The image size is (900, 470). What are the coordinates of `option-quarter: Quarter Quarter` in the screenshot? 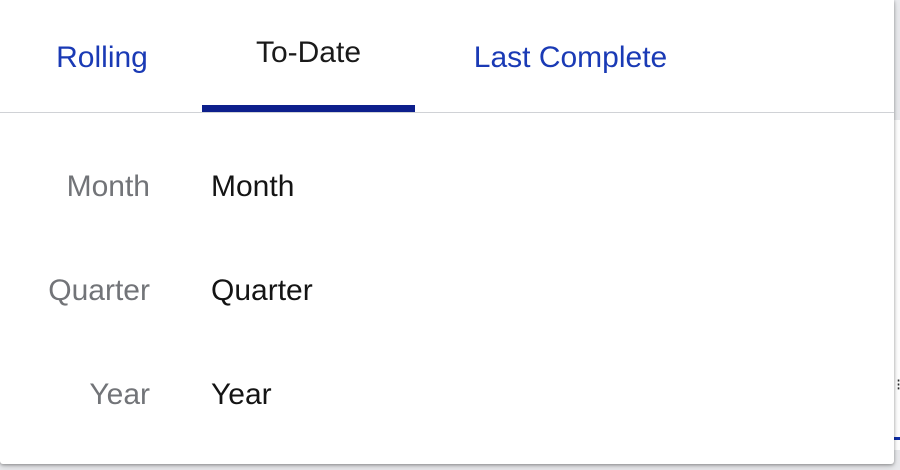 It's located at (447, 291).